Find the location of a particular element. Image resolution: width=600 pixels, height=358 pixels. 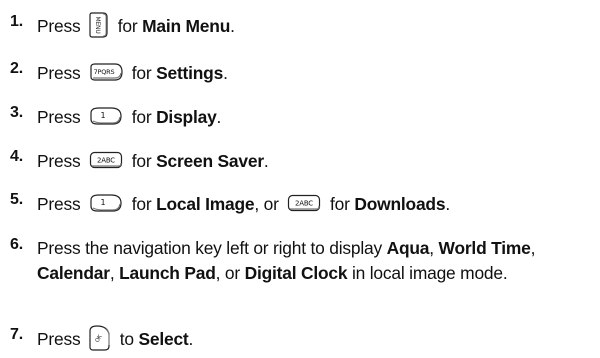

step-number: 6. is located at coordinates (16, 244).